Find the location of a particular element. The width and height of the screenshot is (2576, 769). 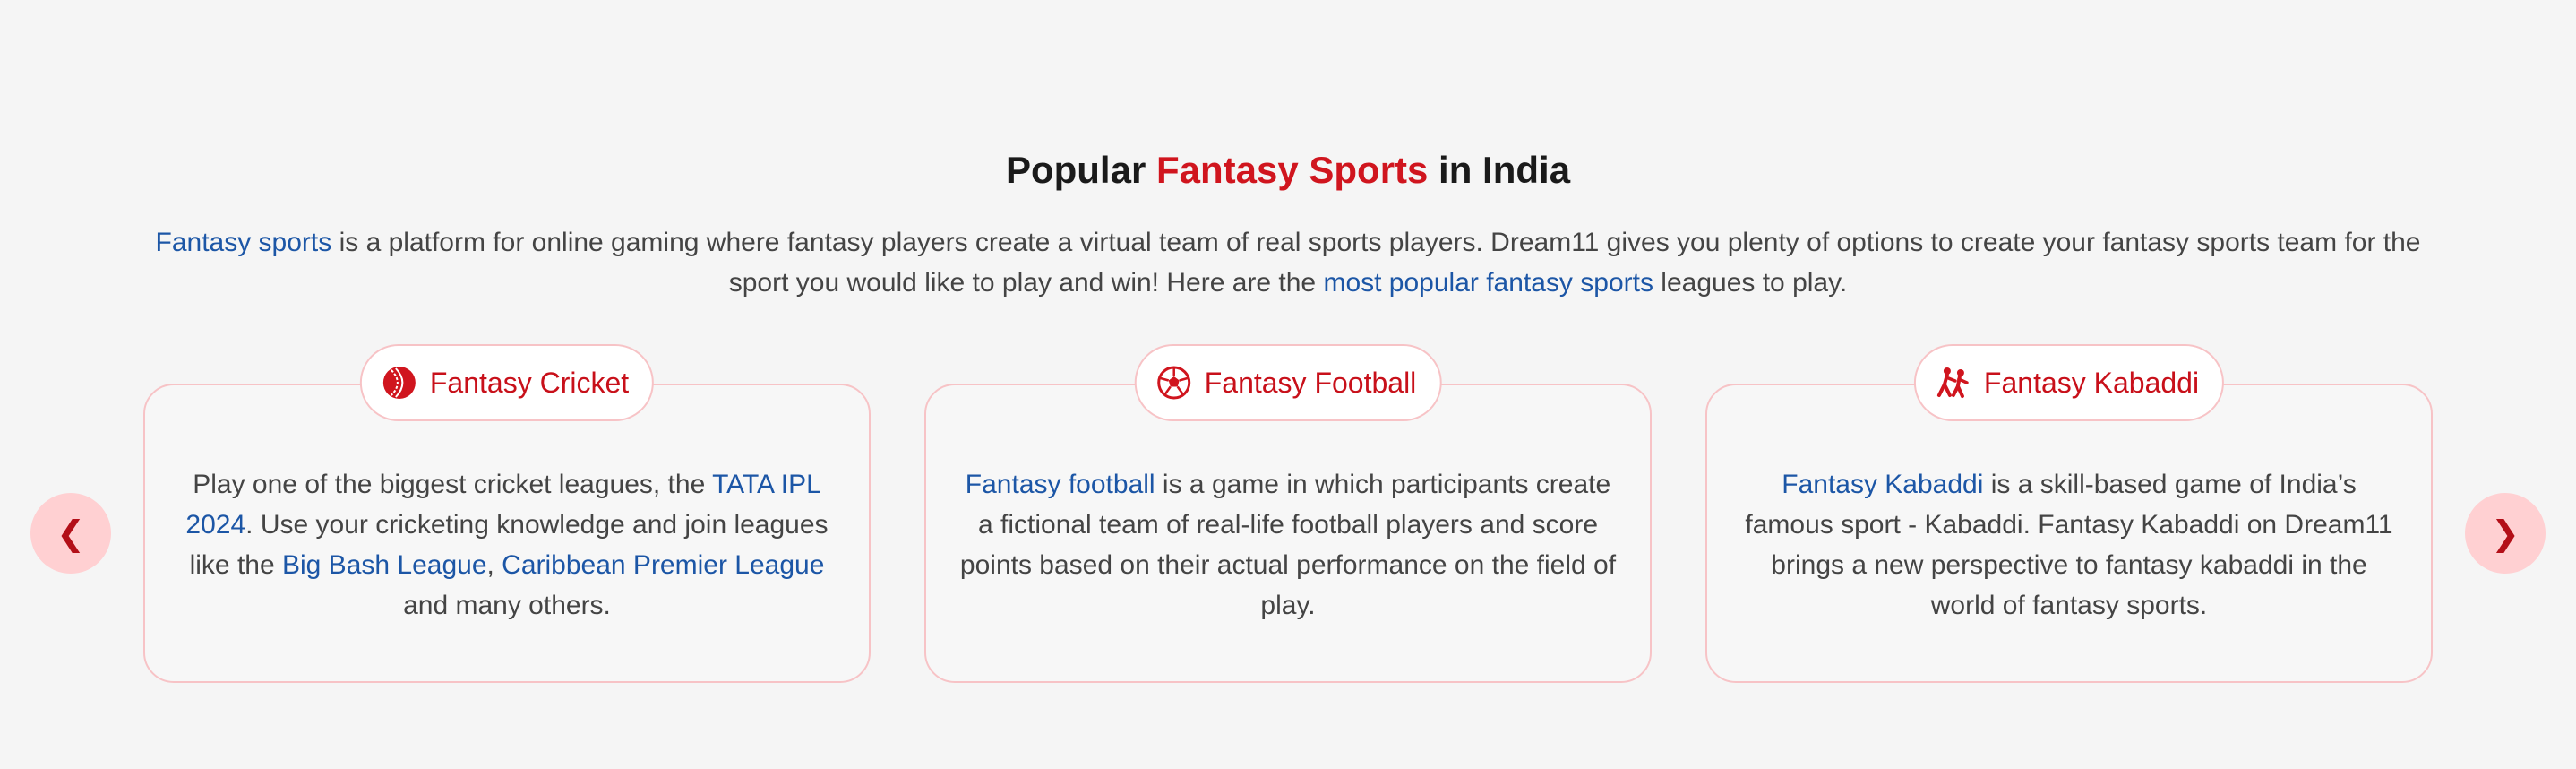

caribbean-premier-league-link: Caribbean Premier League is located at coordinates (663, 565).